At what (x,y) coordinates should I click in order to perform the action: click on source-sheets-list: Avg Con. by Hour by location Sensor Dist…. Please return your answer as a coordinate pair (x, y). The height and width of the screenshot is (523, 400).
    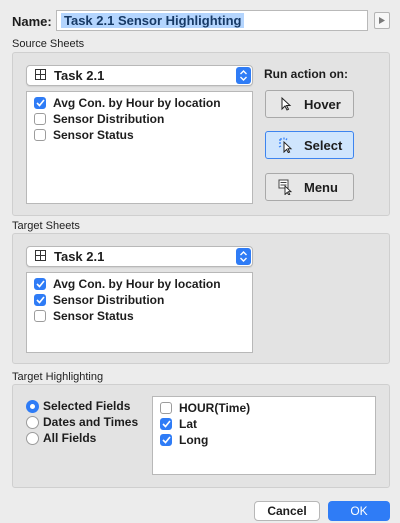
    Looking at the image, I should click on (139, 147).